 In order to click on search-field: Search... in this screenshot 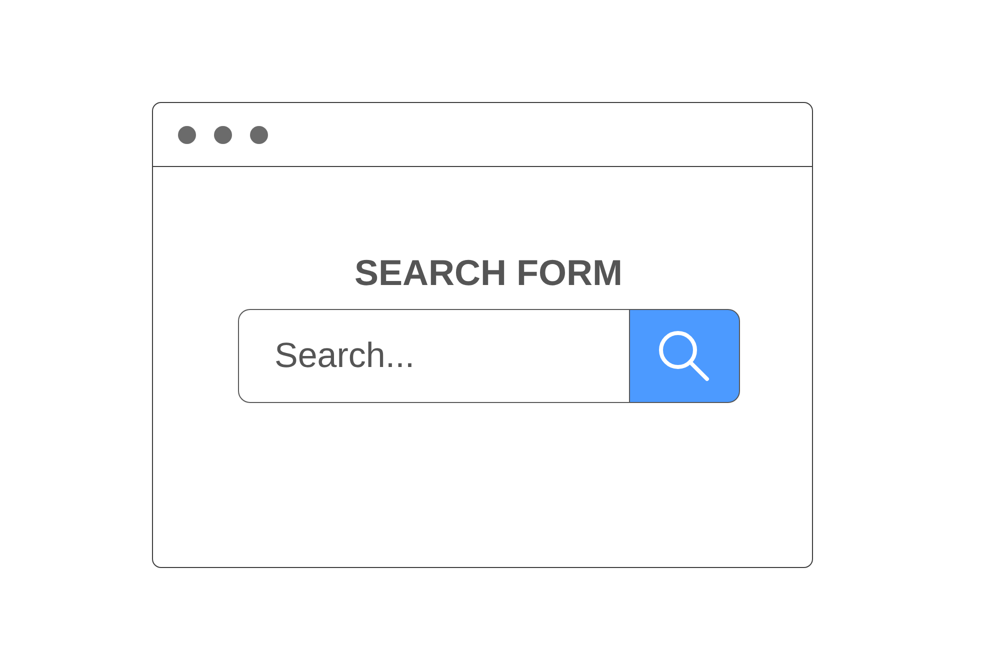, I will do `click(433, 356)`.